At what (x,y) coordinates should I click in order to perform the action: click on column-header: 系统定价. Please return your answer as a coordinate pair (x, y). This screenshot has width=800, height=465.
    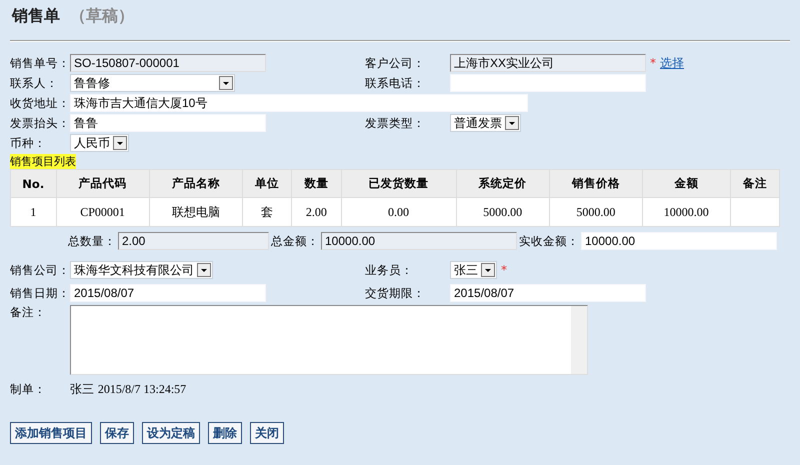
    Looking at the image, I should click on (503, 184).